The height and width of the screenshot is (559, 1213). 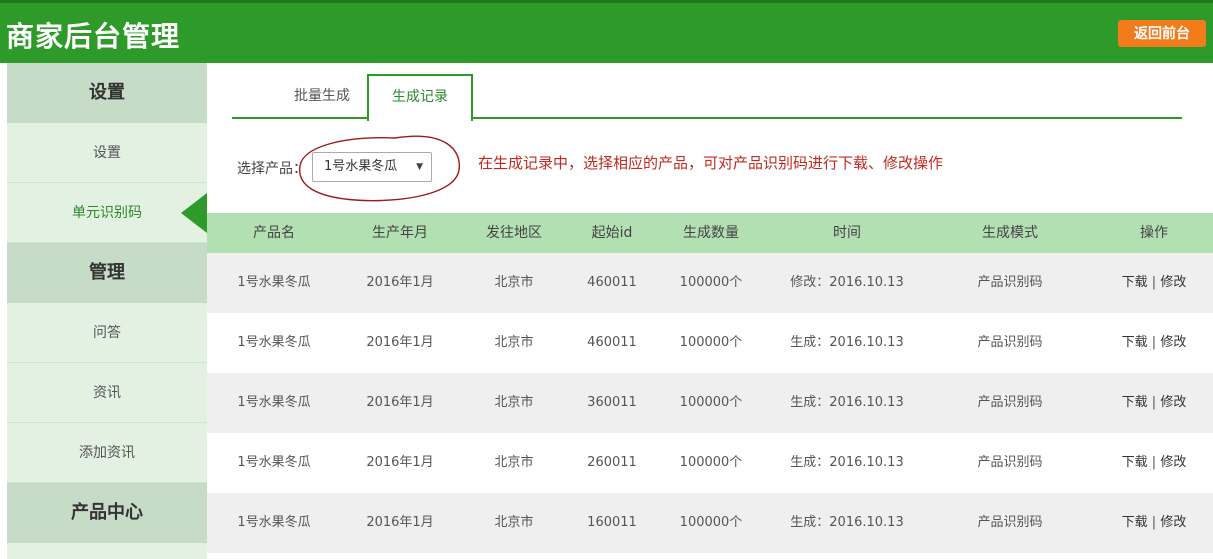 I want to click on sidebar: 设置 设置 单元识别码 管理 问答 资讯 添加资讯 产品中心, so click(x=107, y=311).